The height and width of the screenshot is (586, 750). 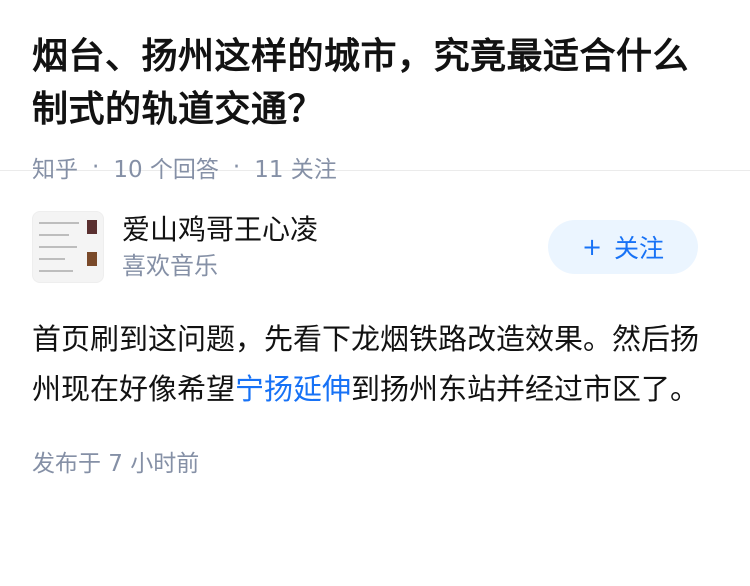 I want to click on author-info: 爱山鸡哥王心凌 喜欢音乐, so click(x=335, y=247).